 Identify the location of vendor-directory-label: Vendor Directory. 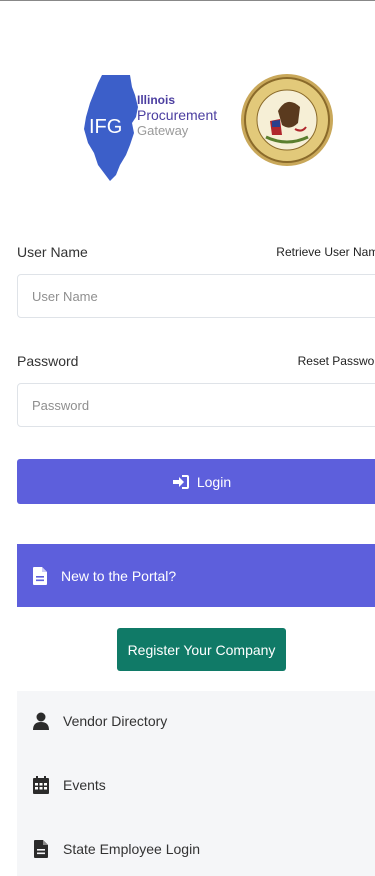
(115, 721).